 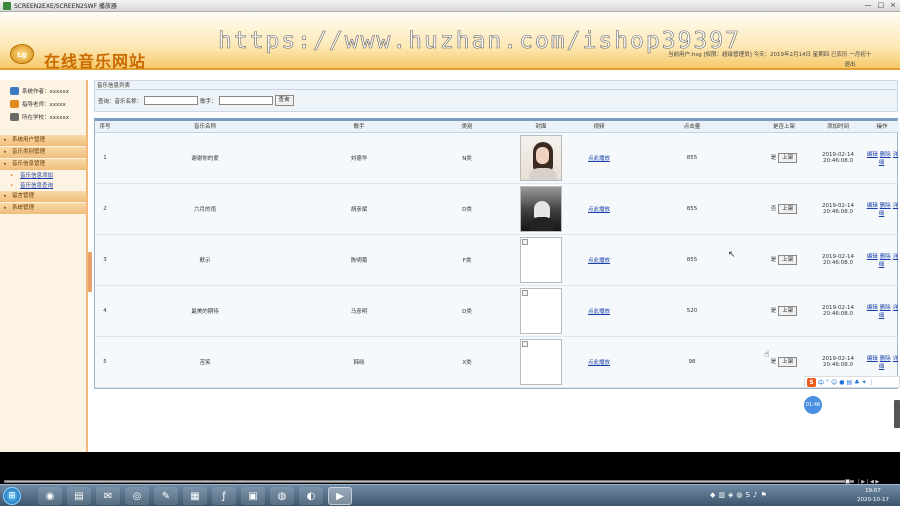 What do you see at coordinates (205, 260) in the screenshot?
I see `cell-music-name: 默示` at bounding box center [205, 260].